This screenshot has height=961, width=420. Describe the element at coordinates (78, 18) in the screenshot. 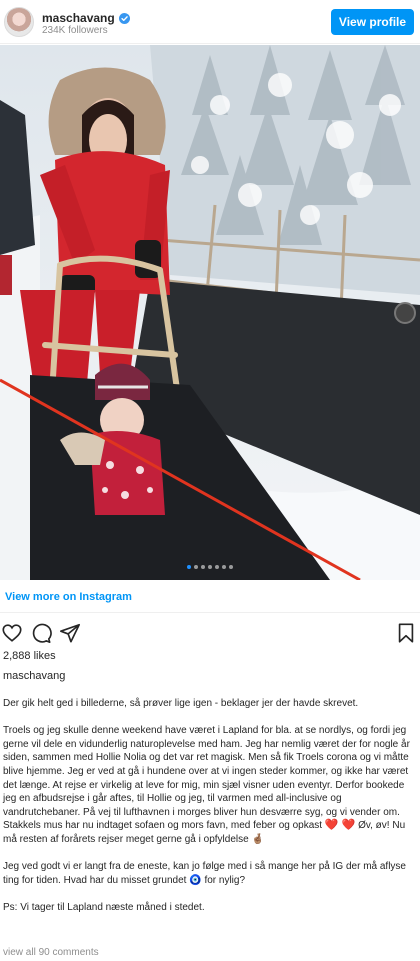

I see `username: maschavang` at that location.